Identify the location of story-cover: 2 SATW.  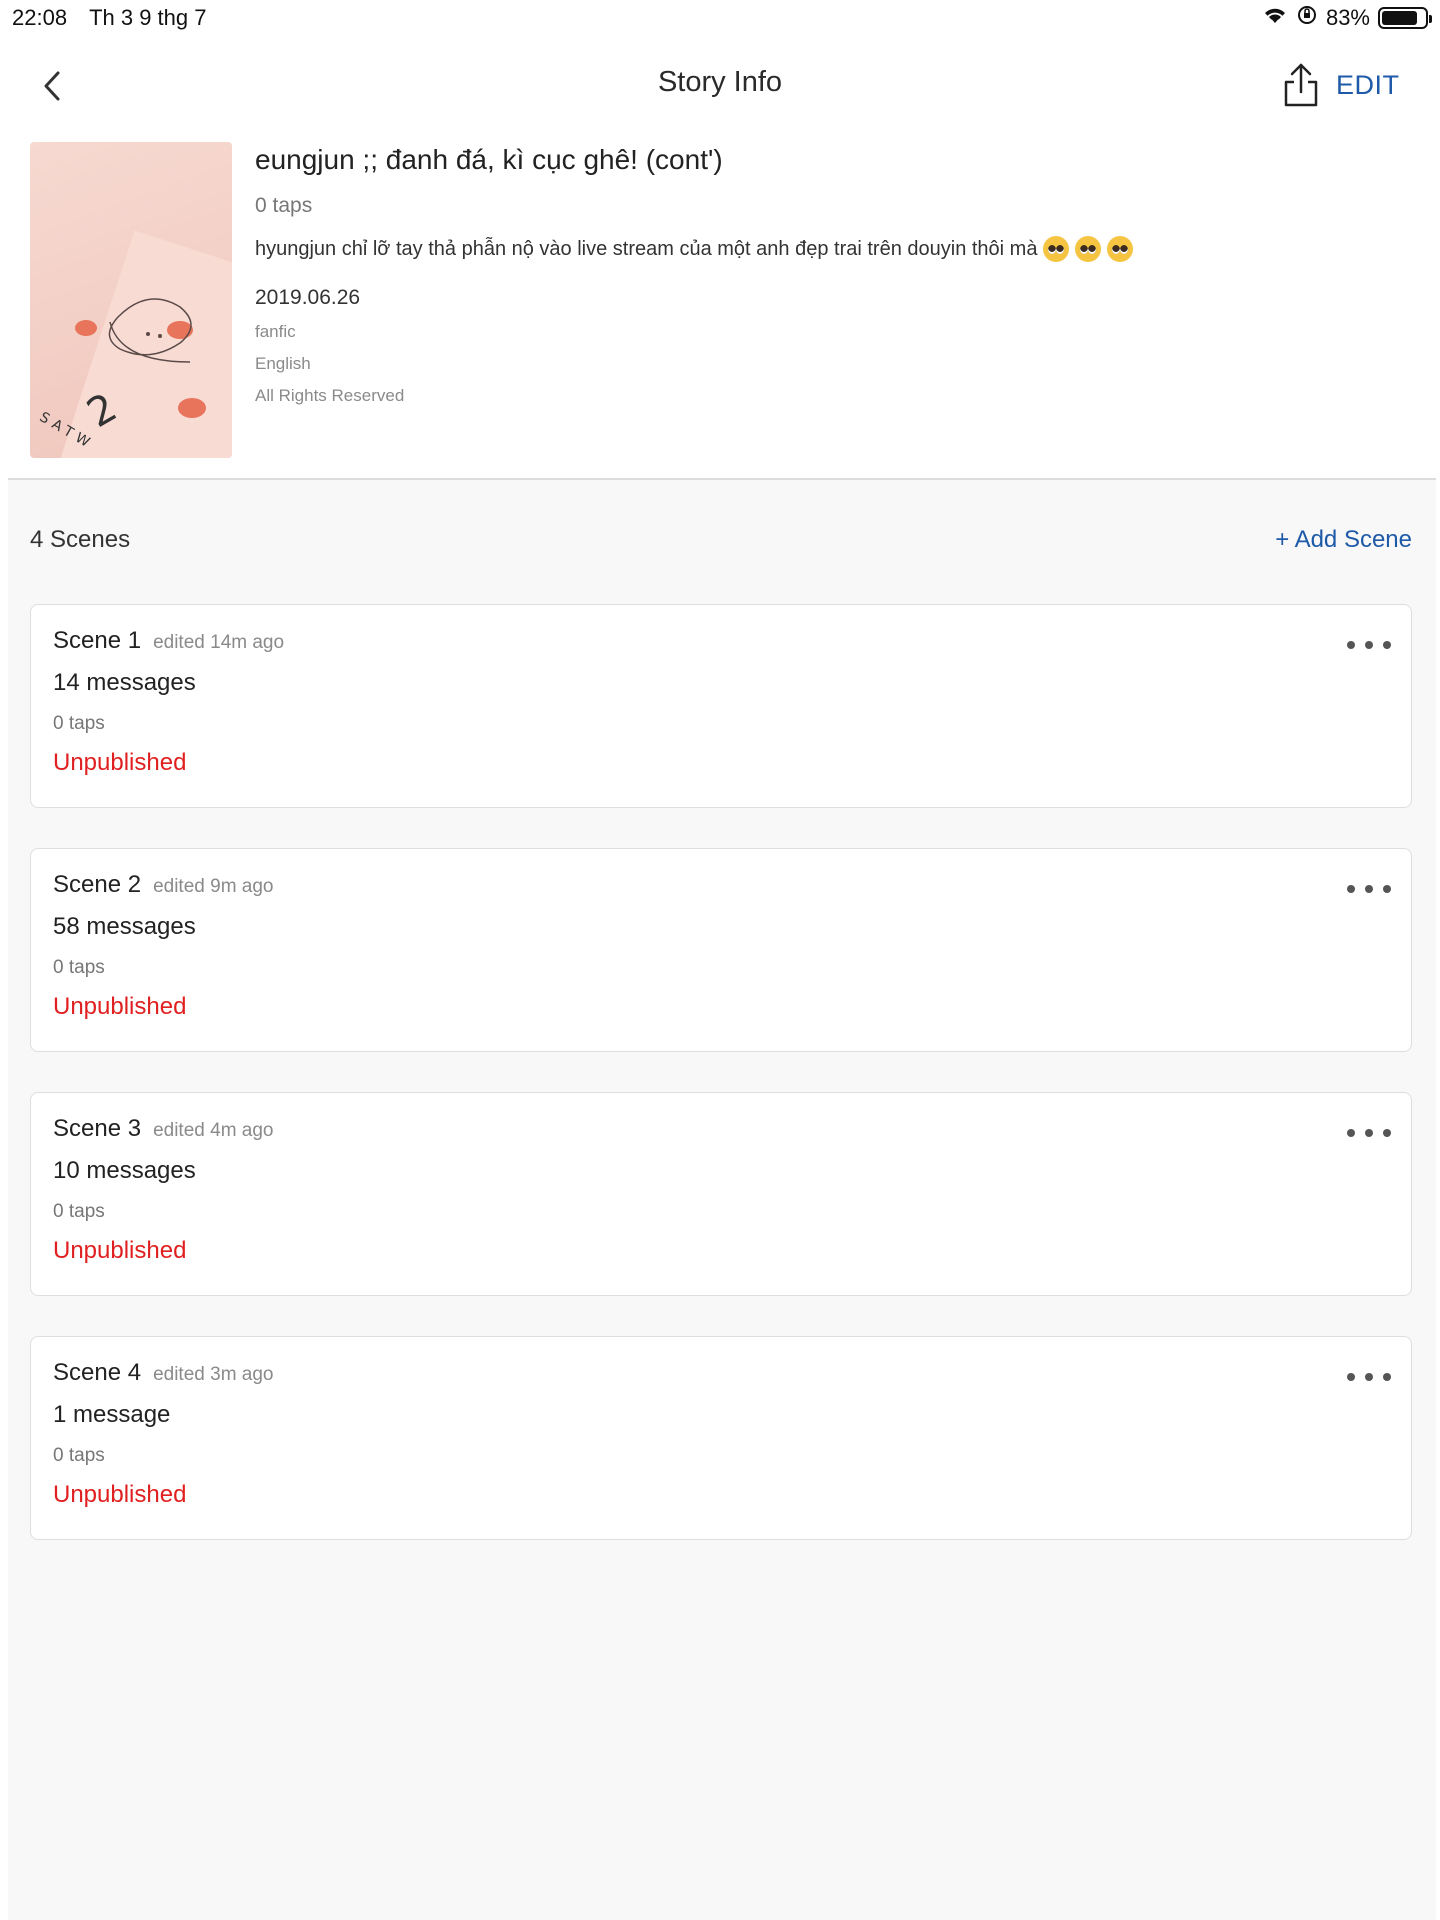
(131, 300).